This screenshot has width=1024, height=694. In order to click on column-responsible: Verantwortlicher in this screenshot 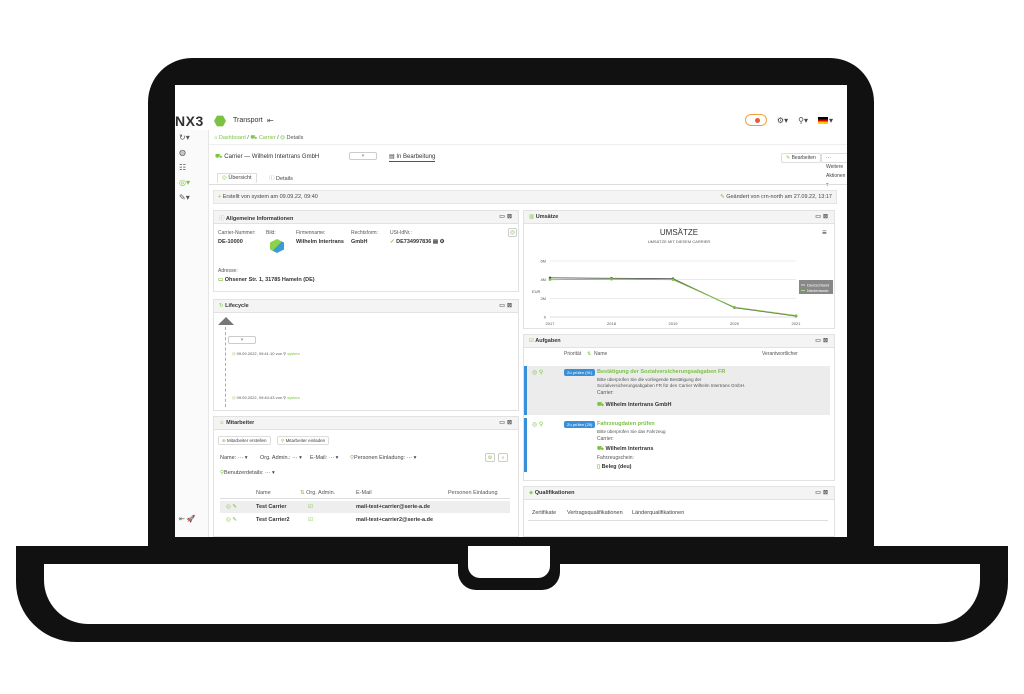, I will do `click(780, 354)`.